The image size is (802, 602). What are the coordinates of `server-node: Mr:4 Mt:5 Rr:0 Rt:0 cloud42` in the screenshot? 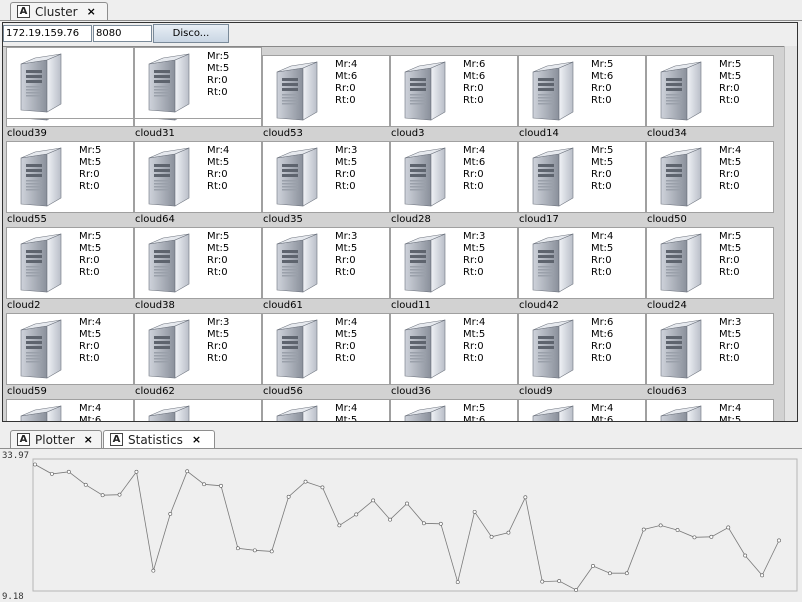 It's located at (582, 270).